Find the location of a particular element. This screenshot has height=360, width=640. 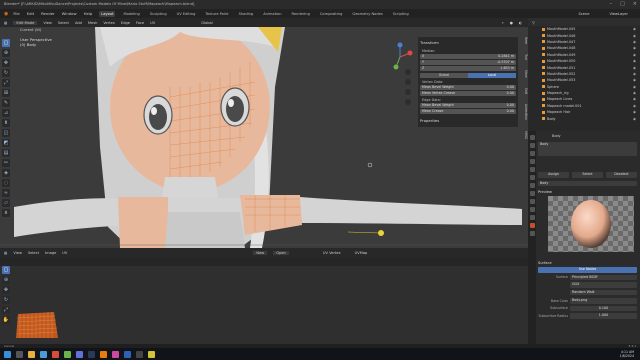

mmd-icon is located at coordinates (151, 354).